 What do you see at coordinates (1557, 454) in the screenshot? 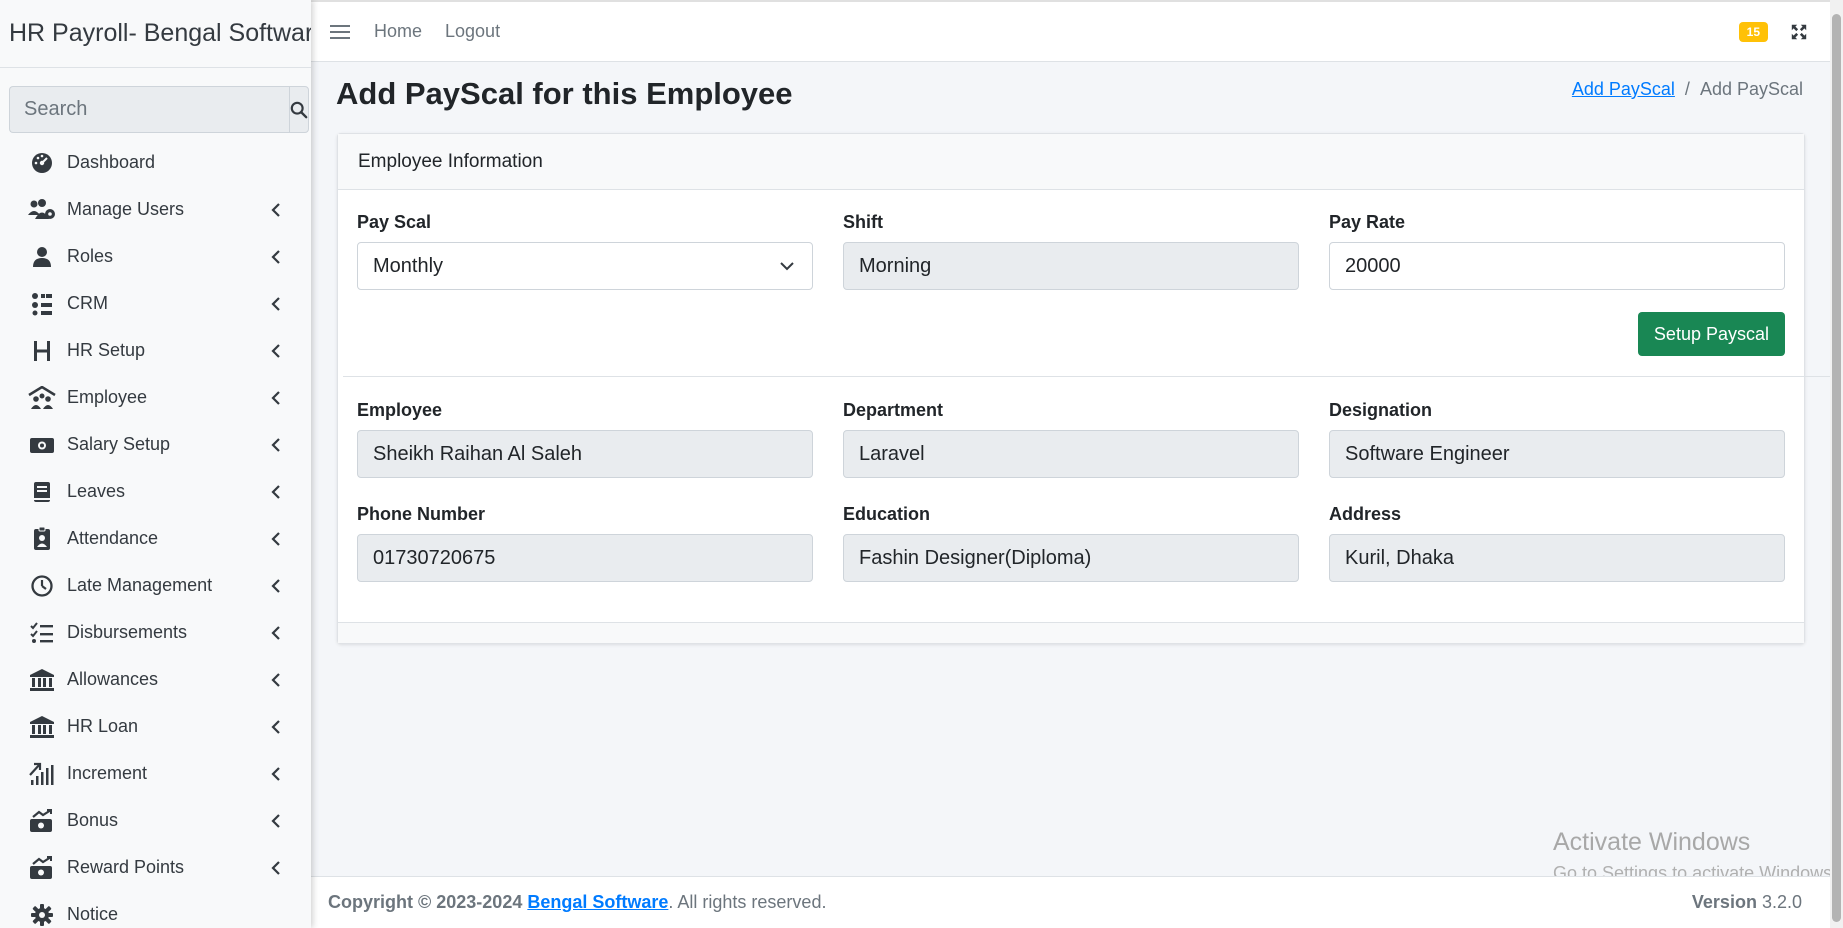
I see `designation-input` at bounding box center [1557, 454].